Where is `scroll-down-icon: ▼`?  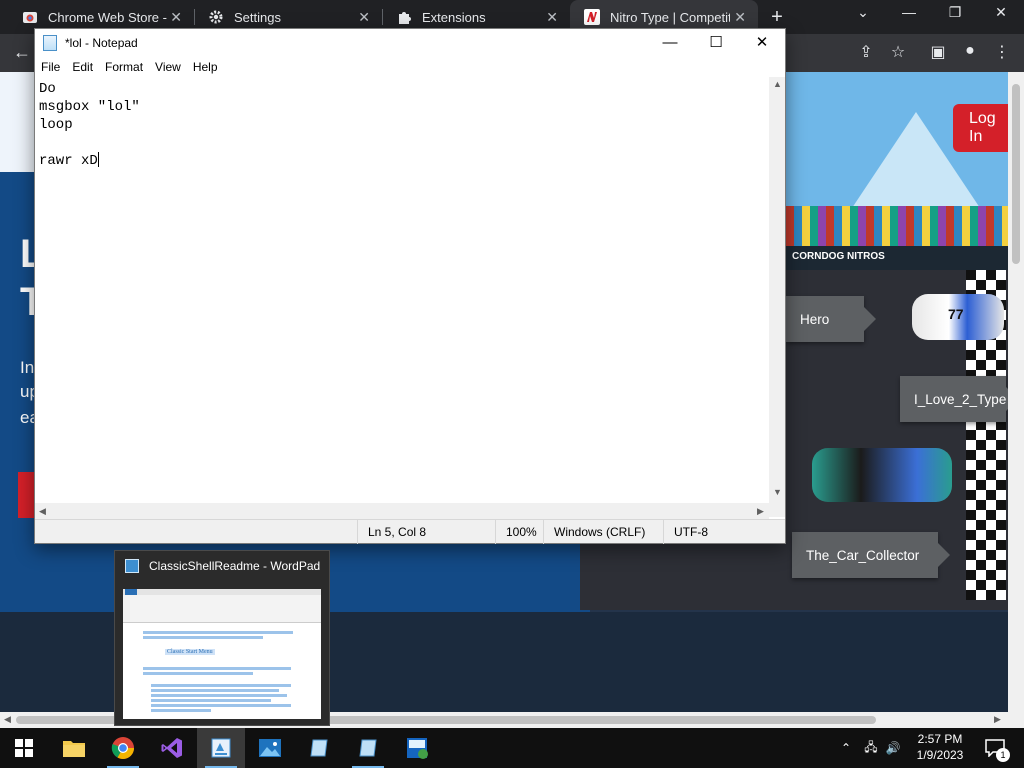 scroll-down-icon: ▼ is located at coordinates (777, 492).